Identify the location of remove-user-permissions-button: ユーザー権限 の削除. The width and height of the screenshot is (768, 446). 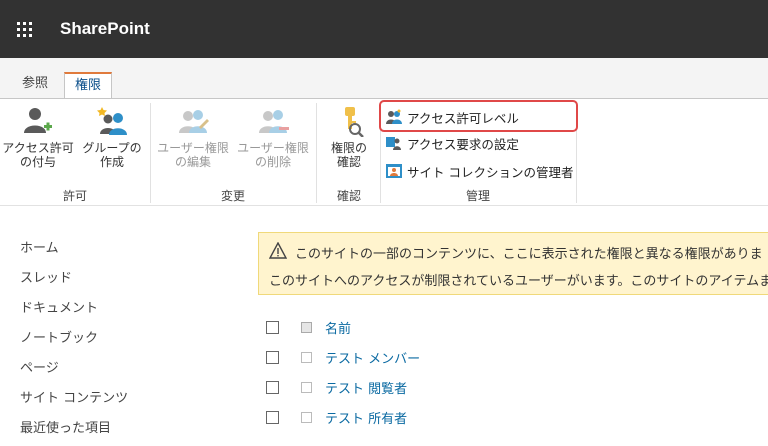
(273, 137).